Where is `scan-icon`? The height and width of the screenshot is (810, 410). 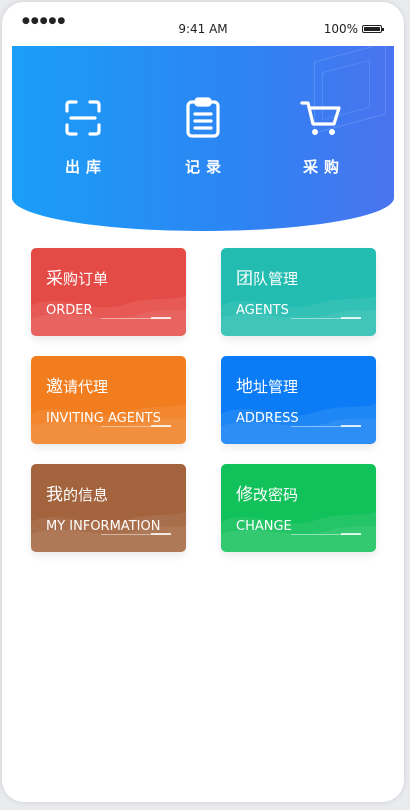 scan-icon is located at coordinates (83, 118).